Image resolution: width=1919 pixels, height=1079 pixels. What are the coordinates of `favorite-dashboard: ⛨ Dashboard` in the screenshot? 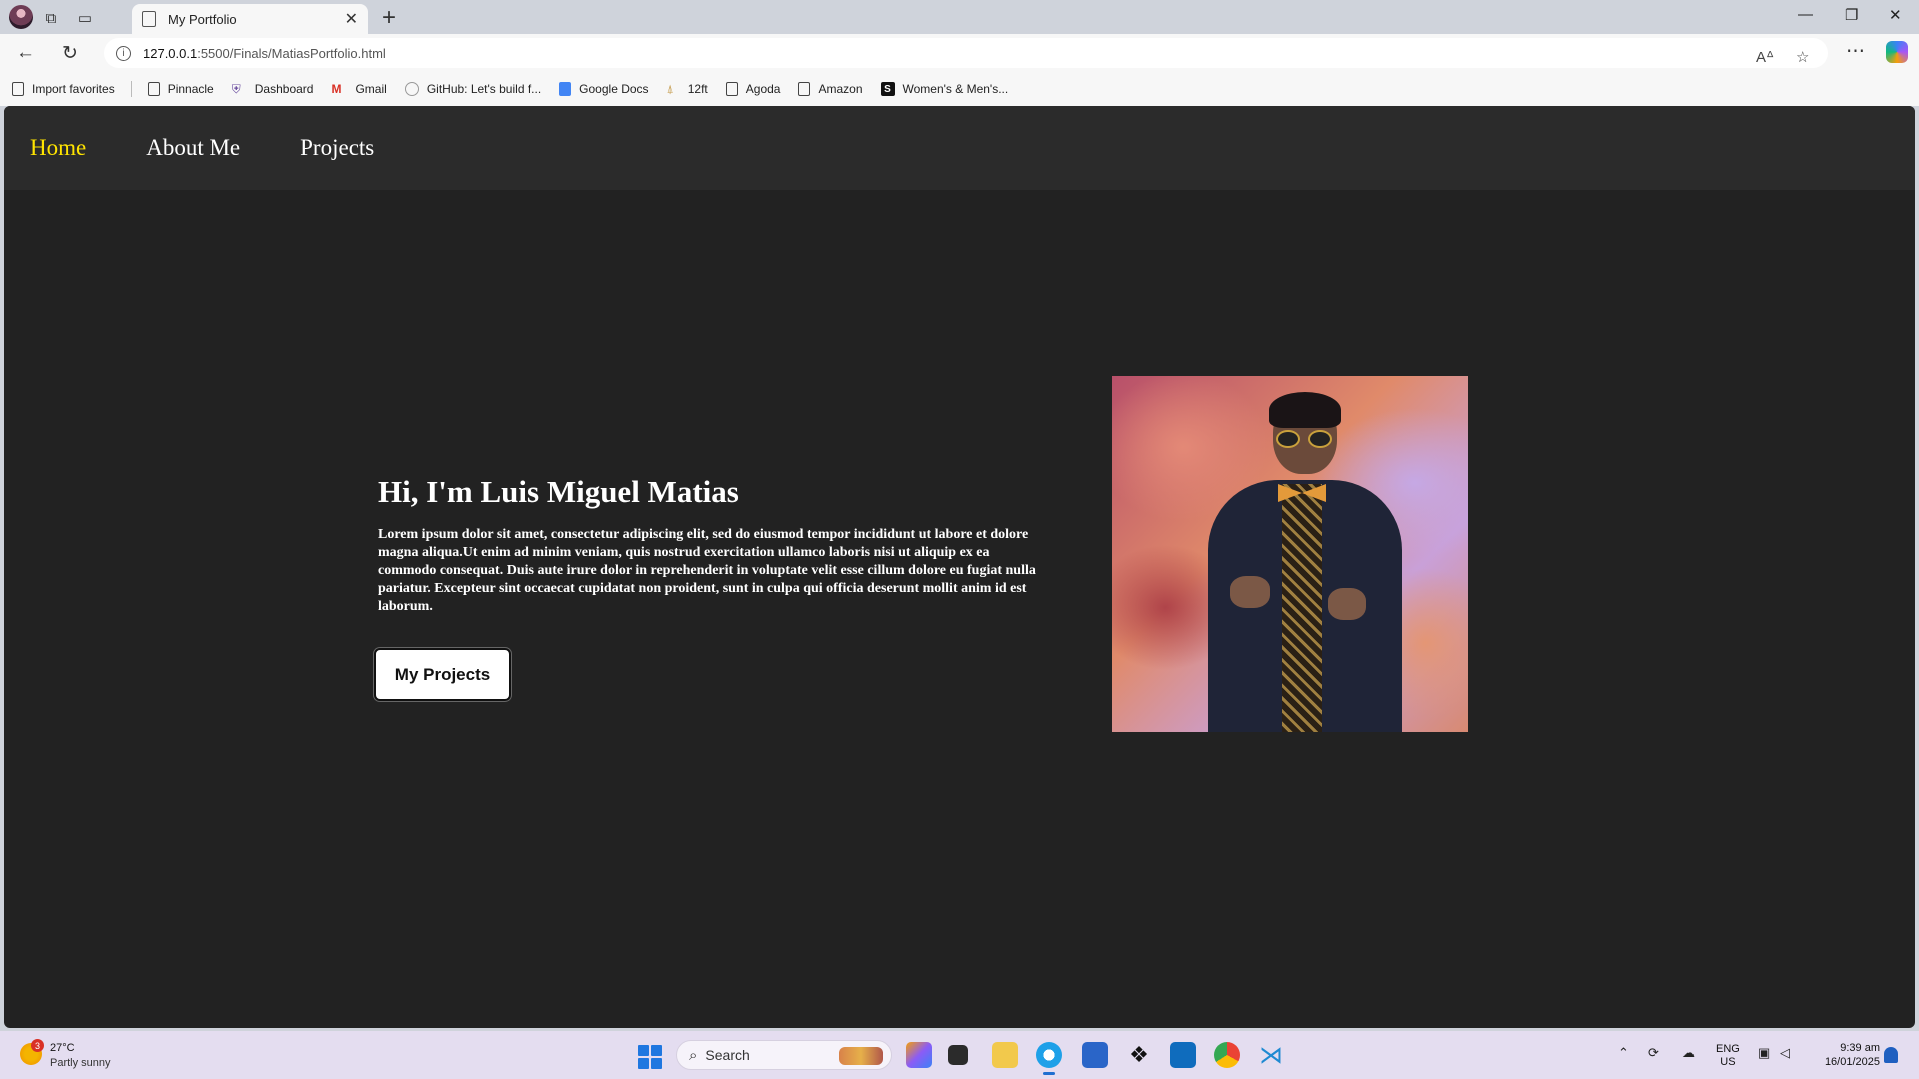 It's located at (273, 89).